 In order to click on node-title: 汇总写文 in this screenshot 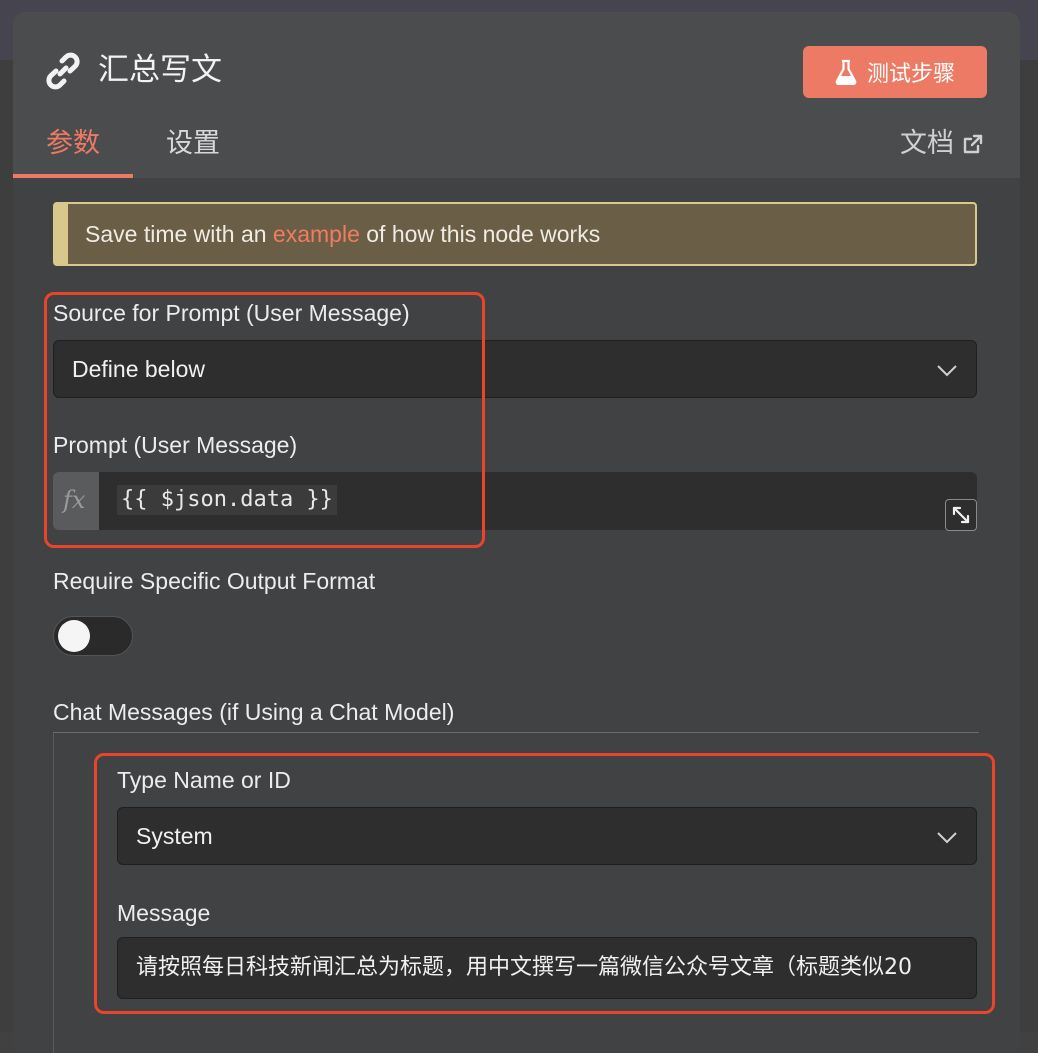, I will do `click(160, 70)`.